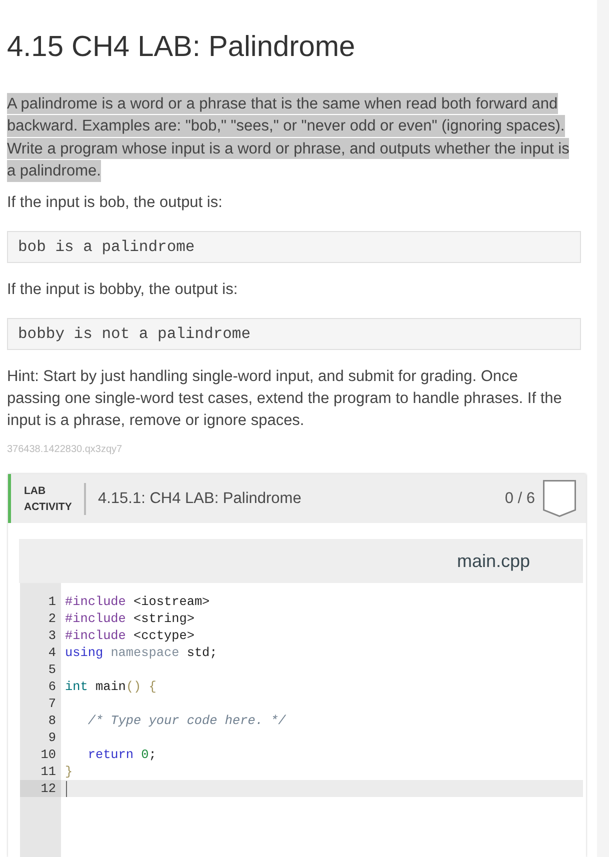  Describe the element at coordinates (294, 247) in the screenshot. I see `sample-output: bob is a palindrome` at that location.